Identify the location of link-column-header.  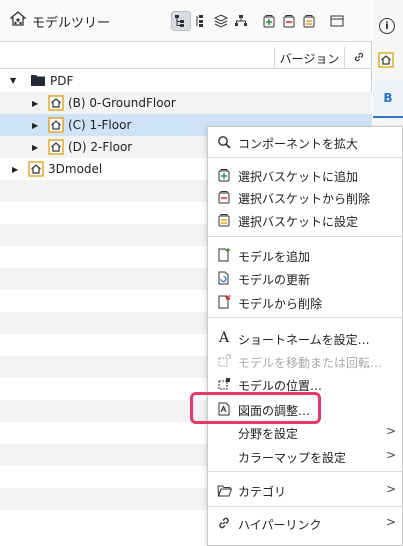
(358, 58).